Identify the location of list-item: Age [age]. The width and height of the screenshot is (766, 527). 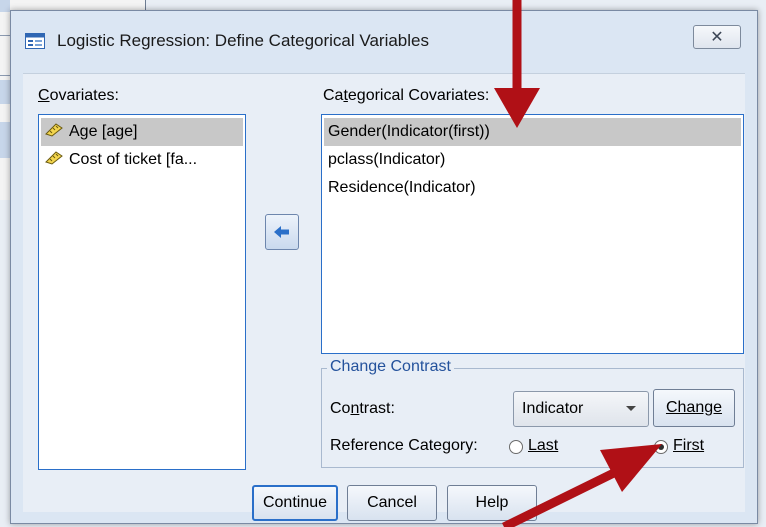
(142, 132).